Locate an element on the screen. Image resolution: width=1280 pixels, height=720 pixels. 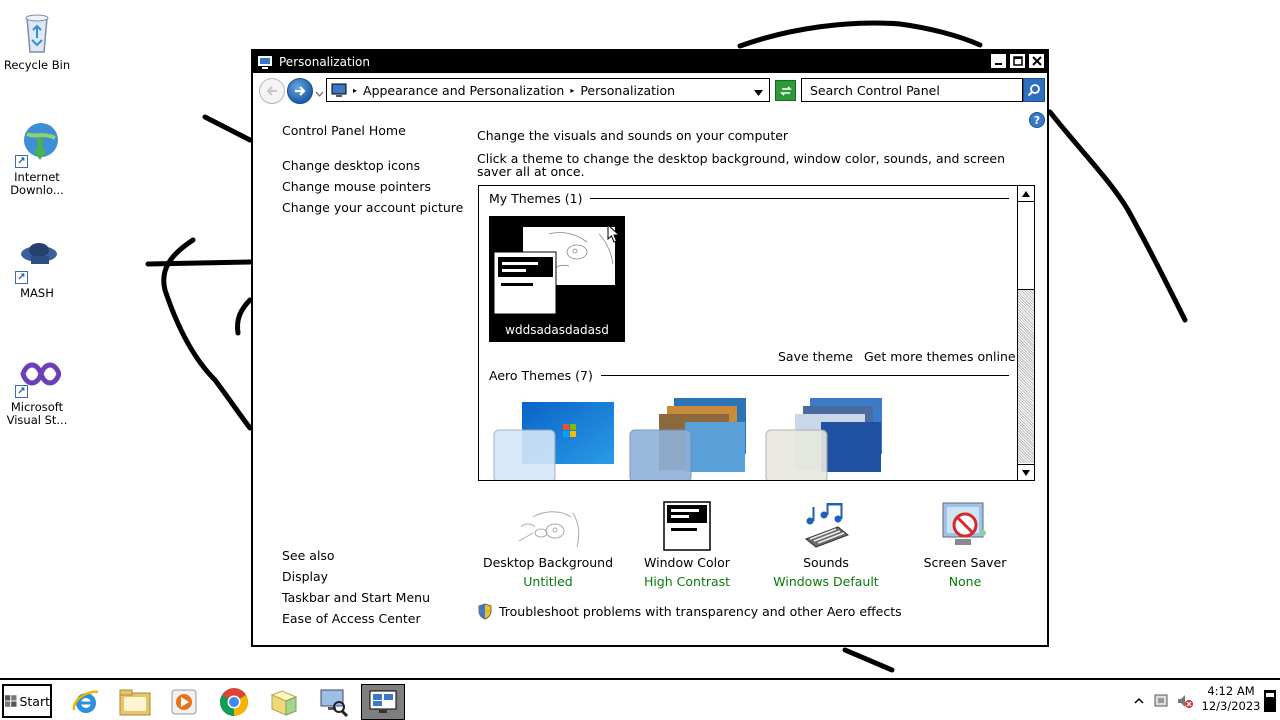
control-panel-home-link: Control Panel Home is located at coordinates (344, 130).